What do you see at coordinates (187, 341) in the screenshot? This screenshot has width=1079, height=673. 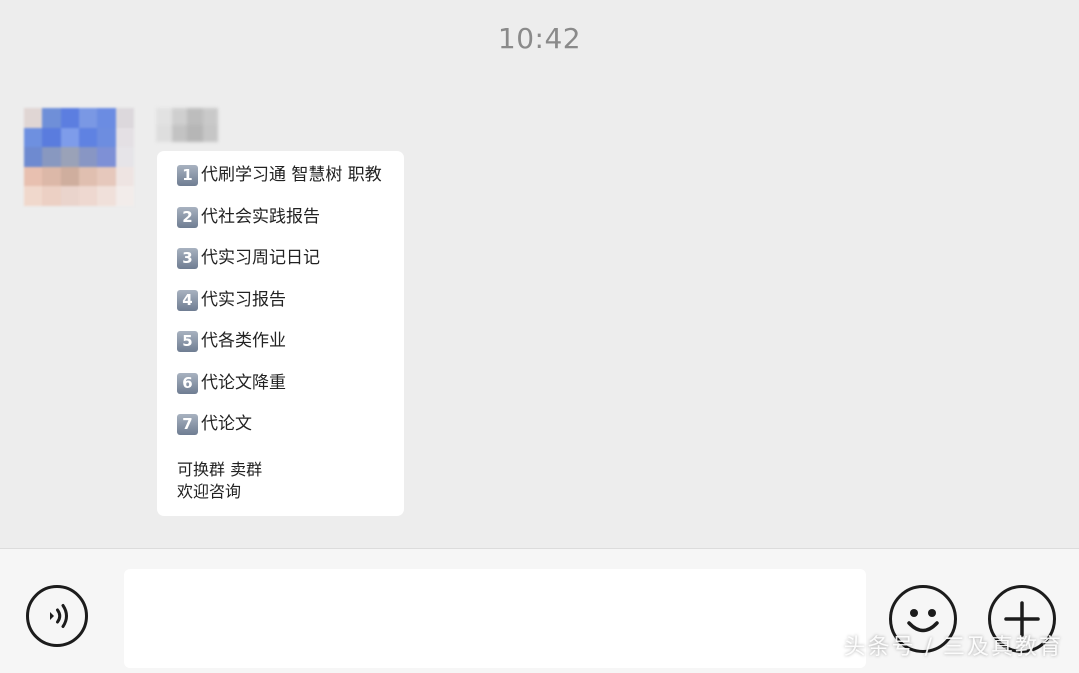 I see `number-badge: 5` at bounding box center [187, 341].